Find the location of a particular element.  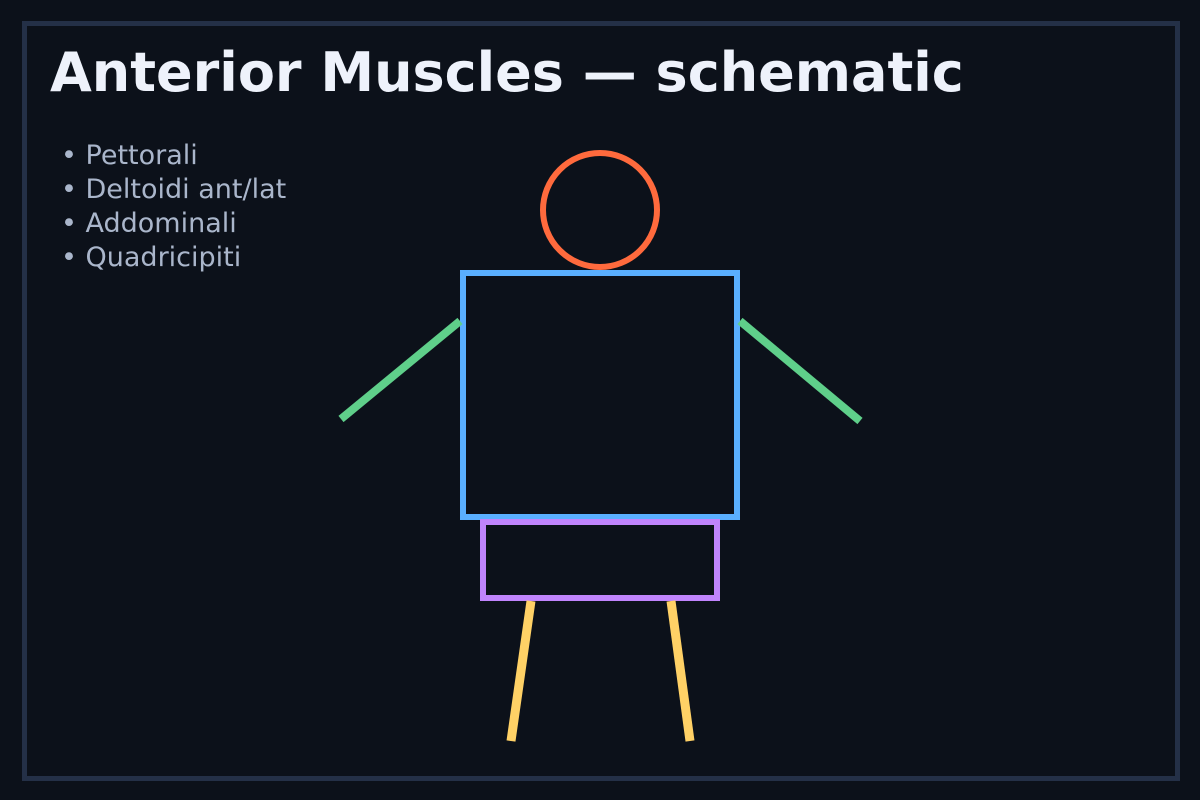

right-leg-shape is located at coordinates (680, 671).